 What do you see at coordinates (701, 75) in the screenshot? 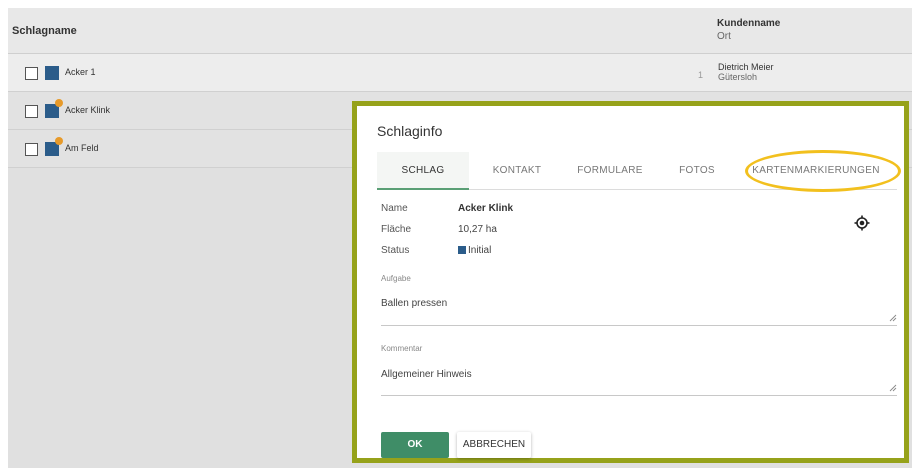
I see `row-number: 1` at bounding box center [701, 75].